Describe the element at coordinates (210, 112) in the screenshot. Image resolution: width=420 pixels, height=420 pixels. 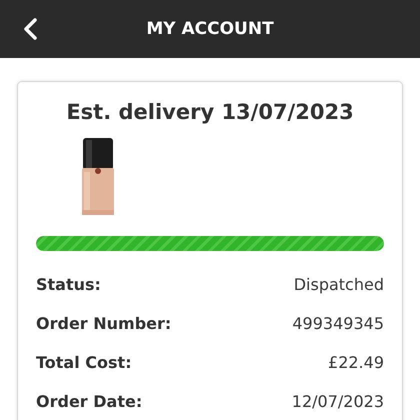
I see `delivery-title: Est. delivery 13/07/2023` at that location.